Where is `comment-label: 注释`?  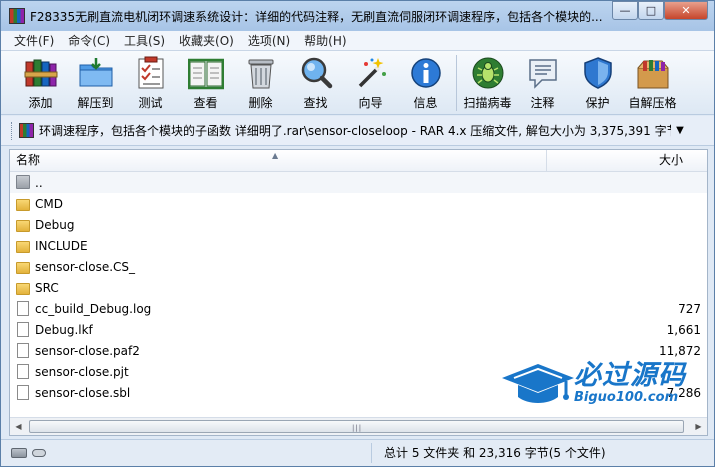
comment-label: 注释 is located at coordinates (542, 103).